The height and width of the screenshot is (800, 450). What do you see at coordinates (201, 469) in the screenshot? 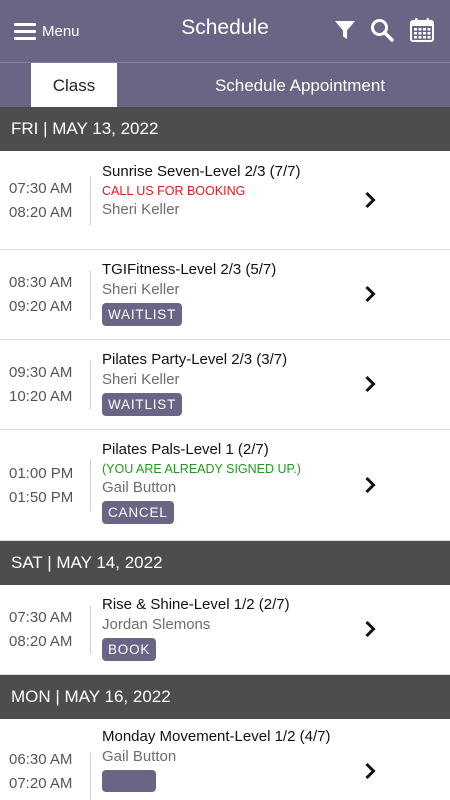
I see `signed-up-note: (YOU ARE ALREADY SIGNED UP.)` at bounding box center [201, 469].